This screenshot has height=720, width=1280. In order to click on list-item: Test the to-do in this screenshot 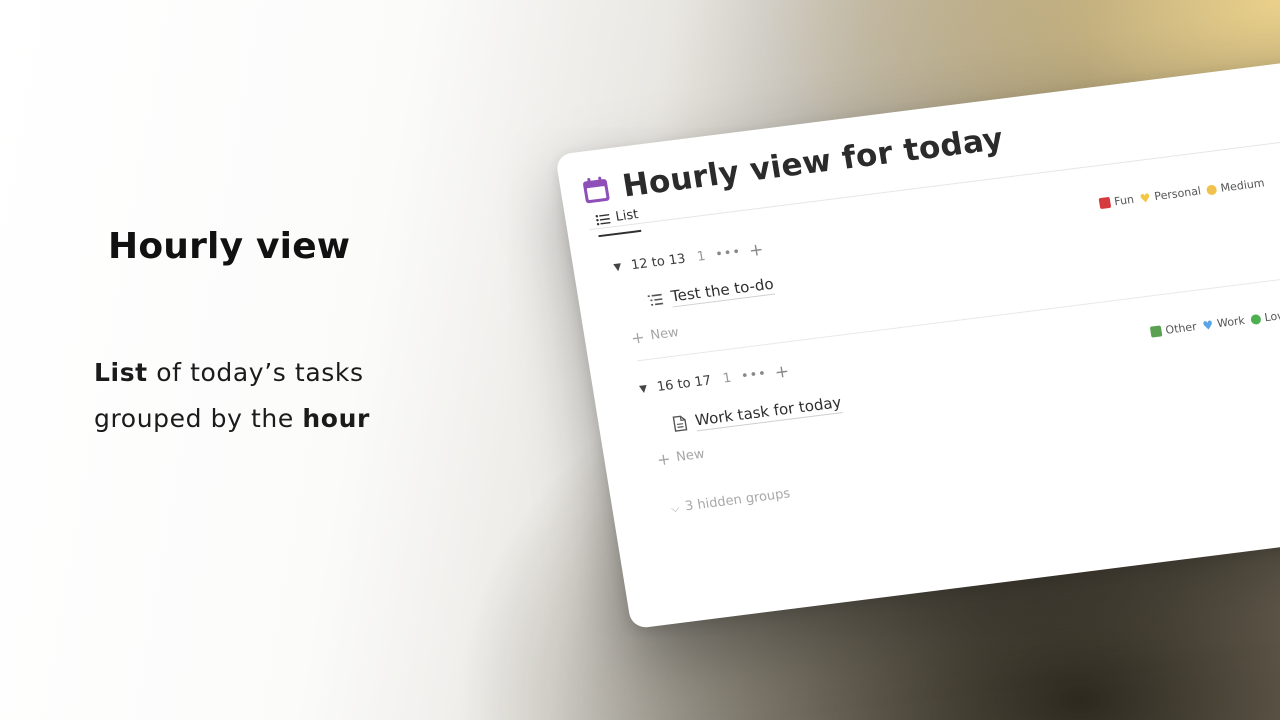, I will do `click(711, 292)`.